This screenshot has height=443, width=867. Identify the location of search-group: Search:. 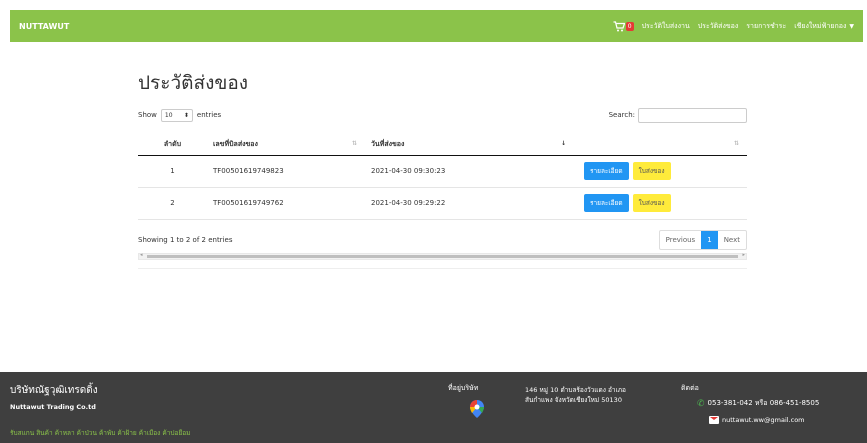
(677, 115).